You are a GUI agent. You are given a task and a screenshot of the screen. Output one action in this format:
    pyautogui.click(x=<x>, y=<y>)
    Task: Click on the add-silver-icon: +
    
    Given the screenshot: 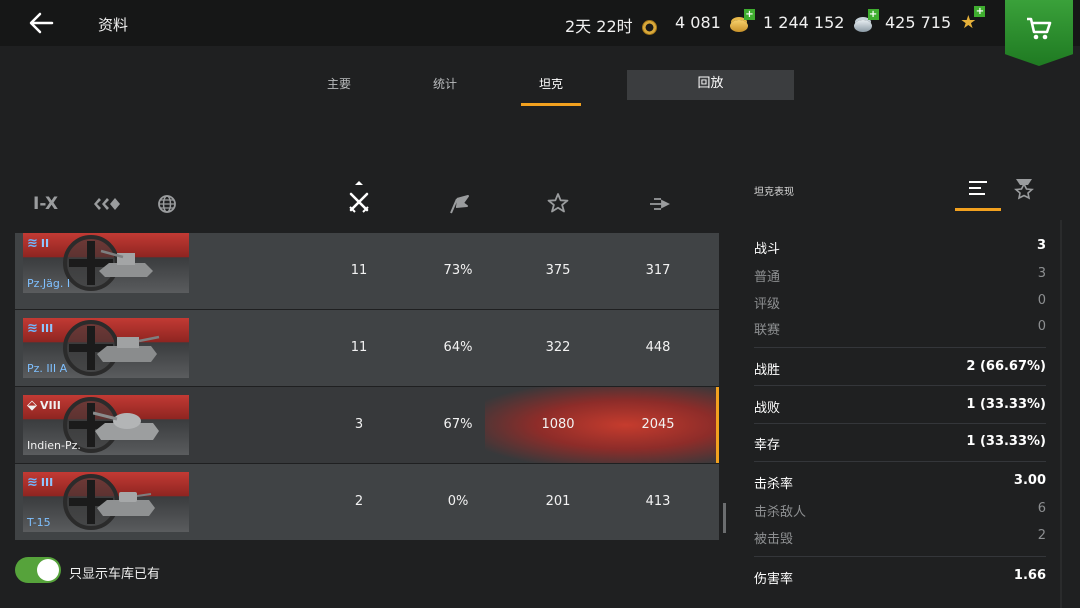 What is the action you would take?
    pyautogui.click(x=873, y=14)
    